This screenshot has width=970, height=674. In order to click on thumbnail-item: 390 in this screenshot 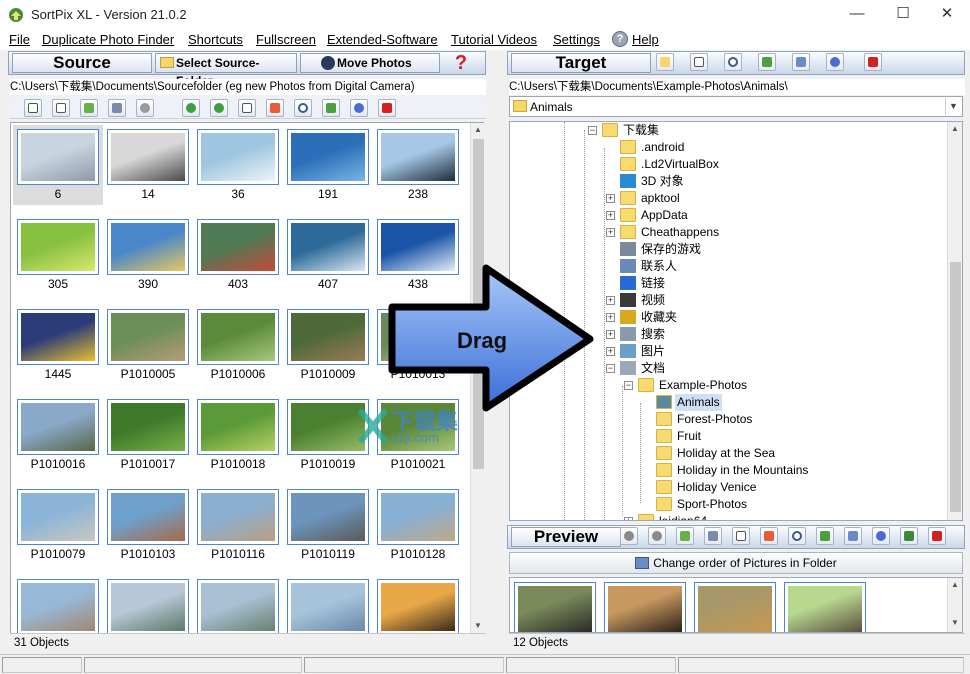, I will do `click(148, 255)`.